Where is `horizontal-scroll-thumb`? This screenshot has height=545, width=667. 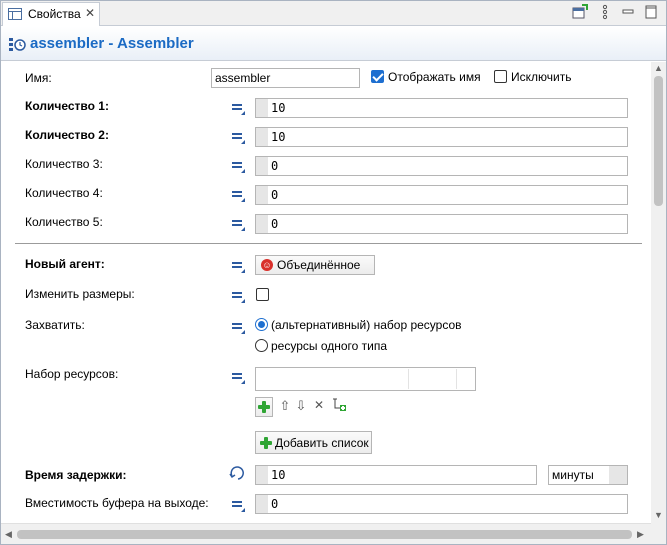 horizontal-scroll-thumb is located at coordinates (324, 534).